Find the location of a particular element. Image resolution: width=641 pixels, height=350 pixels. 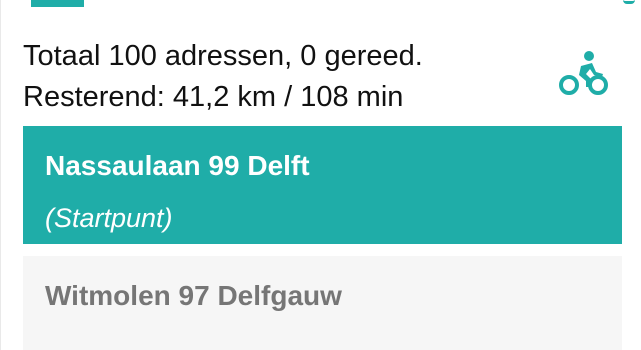

menu-icon is located at coordinates (629, 2).